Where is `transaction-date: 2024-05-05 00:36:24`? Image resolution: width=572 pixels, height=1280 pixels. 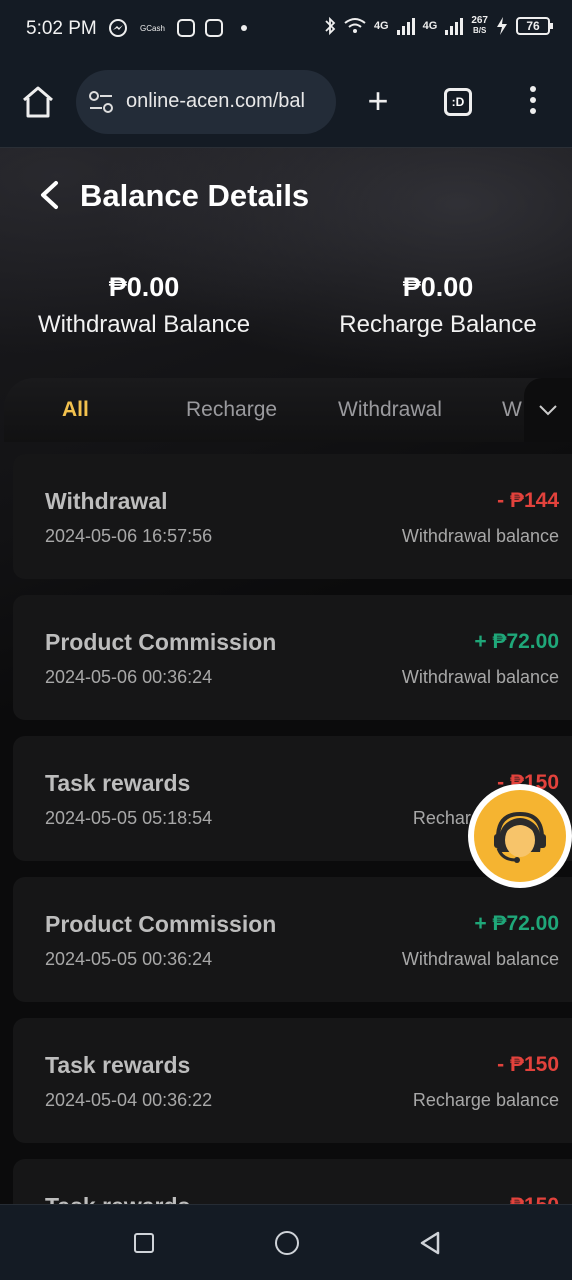
transaction-date: 2024-05-05 00:36:24 is located at coordinates (129, 959).